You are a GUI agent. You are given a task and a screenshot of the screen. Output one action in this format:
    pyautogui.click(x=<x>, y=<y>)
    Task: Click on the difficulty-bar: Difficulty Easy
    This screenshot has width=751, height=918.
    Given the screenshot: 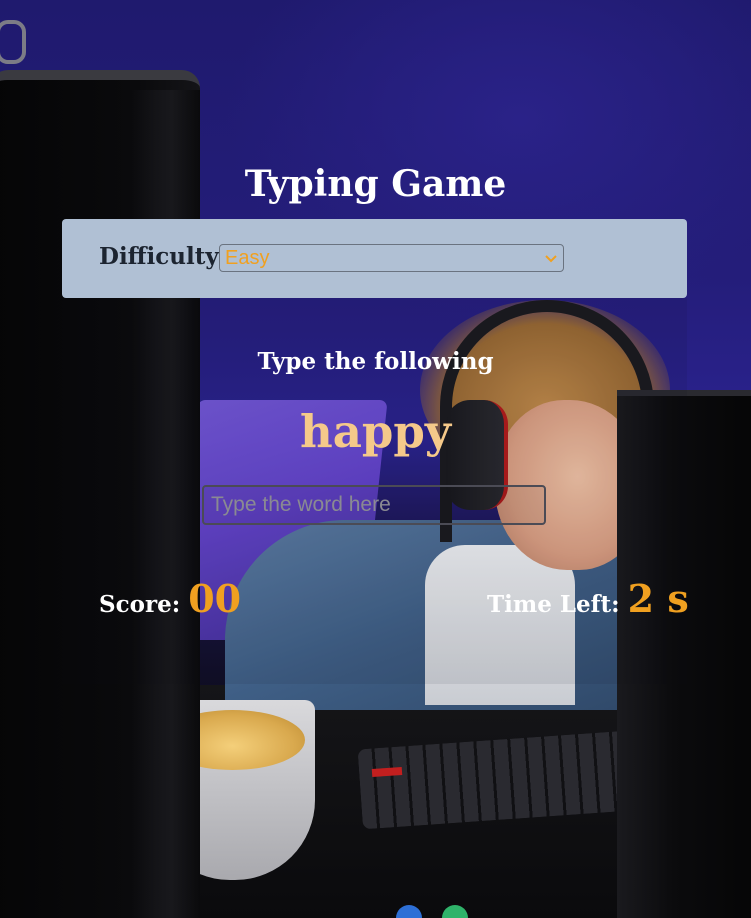 What is the action you would take?
    pyautogui.click(x=374, y=258)
    